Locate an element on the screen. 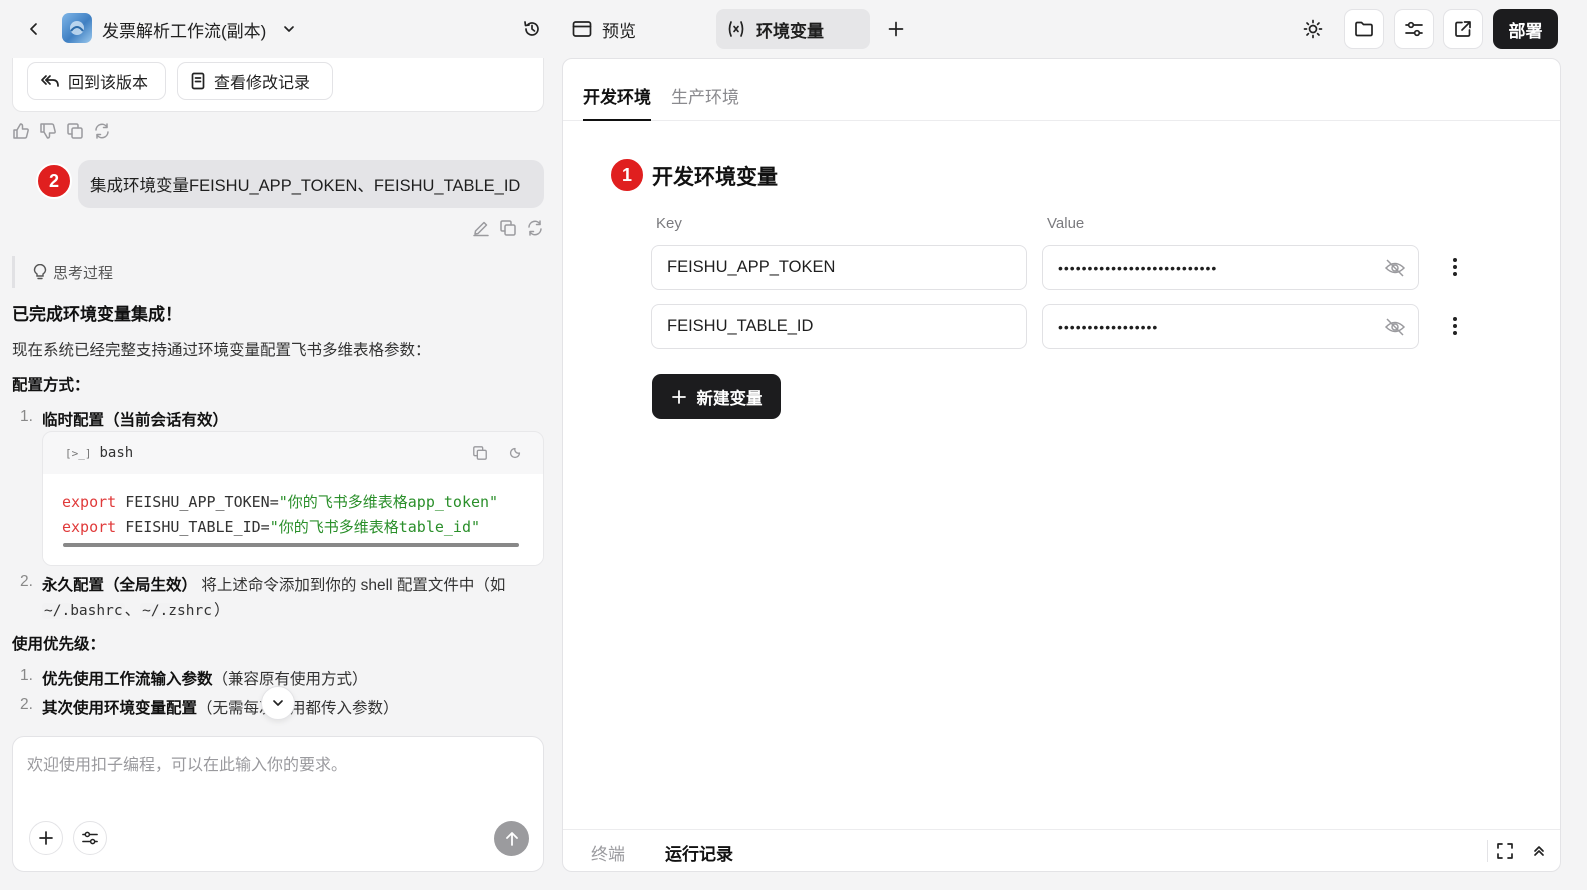 This screenshot has width=1587, height=890. response-intro: 现在系统已经完整支持通过环境变量配置飞书多维表格参数： is located at coordinates (221, 350).